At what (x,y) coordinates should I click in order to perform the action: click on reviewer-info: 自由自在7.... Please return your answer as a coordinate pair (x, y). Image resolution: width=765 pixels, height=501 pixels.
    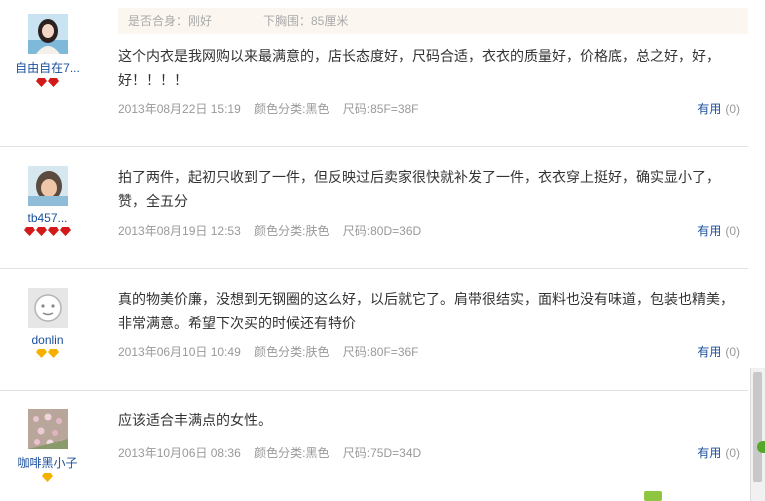
    Looking at the image, I should click on (47, 51).